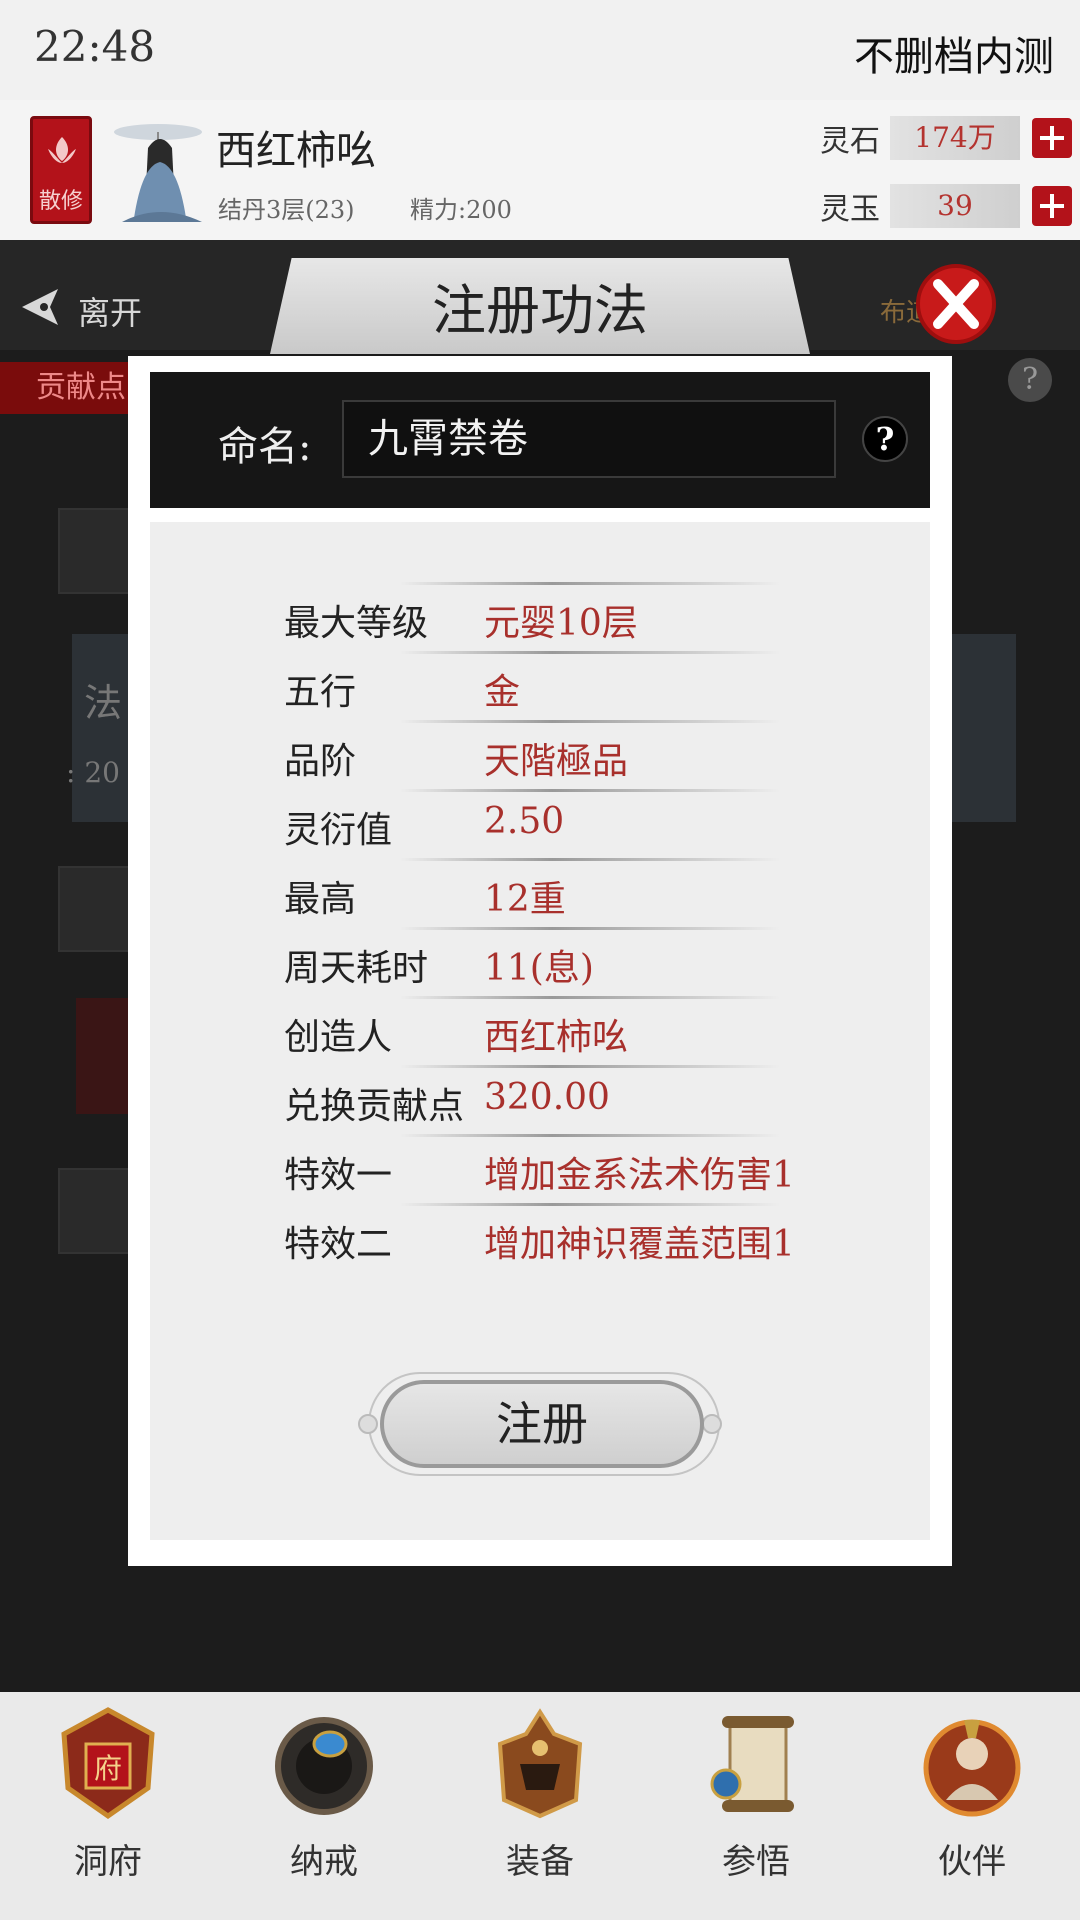  I want to click on spirit-stone-value: 174万, so click(955, 138).